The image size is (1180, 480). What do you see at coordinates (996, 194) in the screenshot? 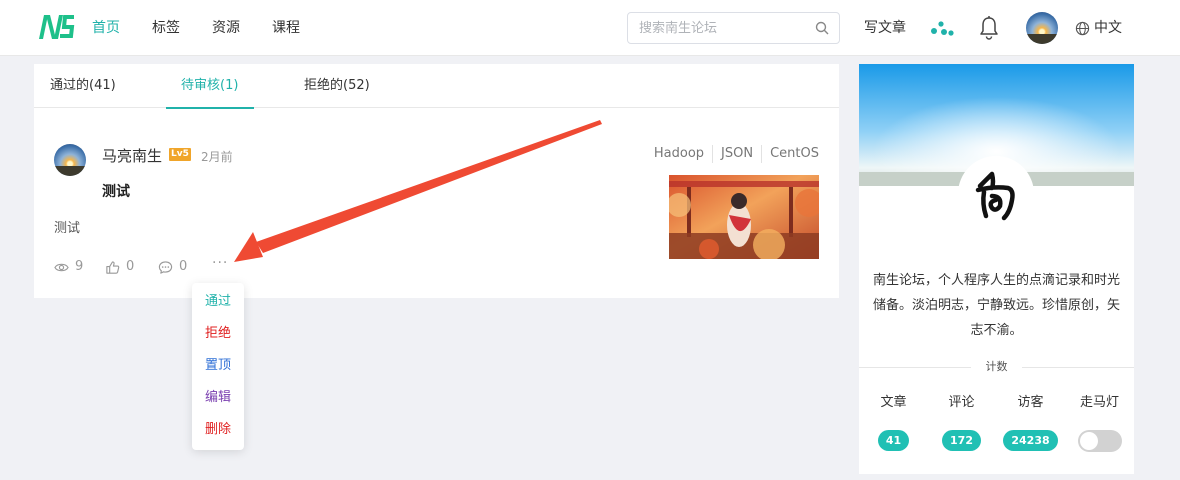
I see `forum-logo-seal` at bounding box center [996, 194].